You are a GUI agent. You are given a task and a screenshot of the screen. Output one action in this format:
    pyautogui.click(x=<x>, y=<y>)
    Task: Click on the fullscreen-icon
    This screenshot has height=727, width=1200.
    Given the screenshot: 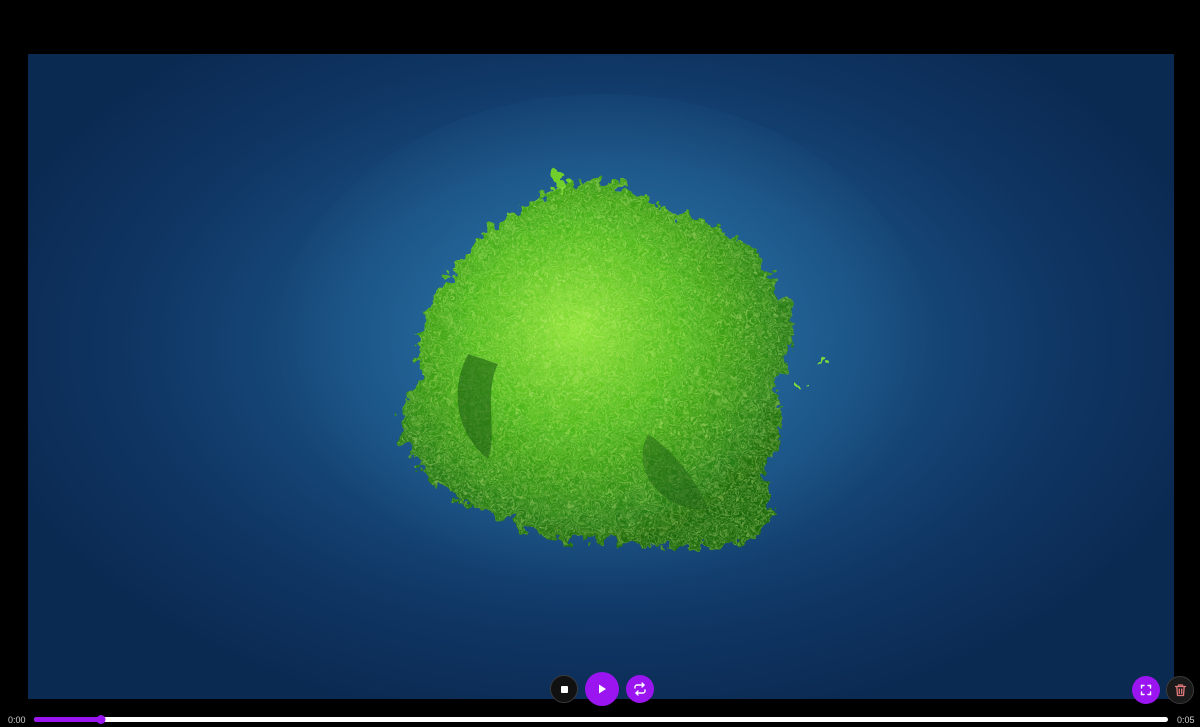 What is the action you would take?
    pyautogui.click(x=1146, y=690)
    